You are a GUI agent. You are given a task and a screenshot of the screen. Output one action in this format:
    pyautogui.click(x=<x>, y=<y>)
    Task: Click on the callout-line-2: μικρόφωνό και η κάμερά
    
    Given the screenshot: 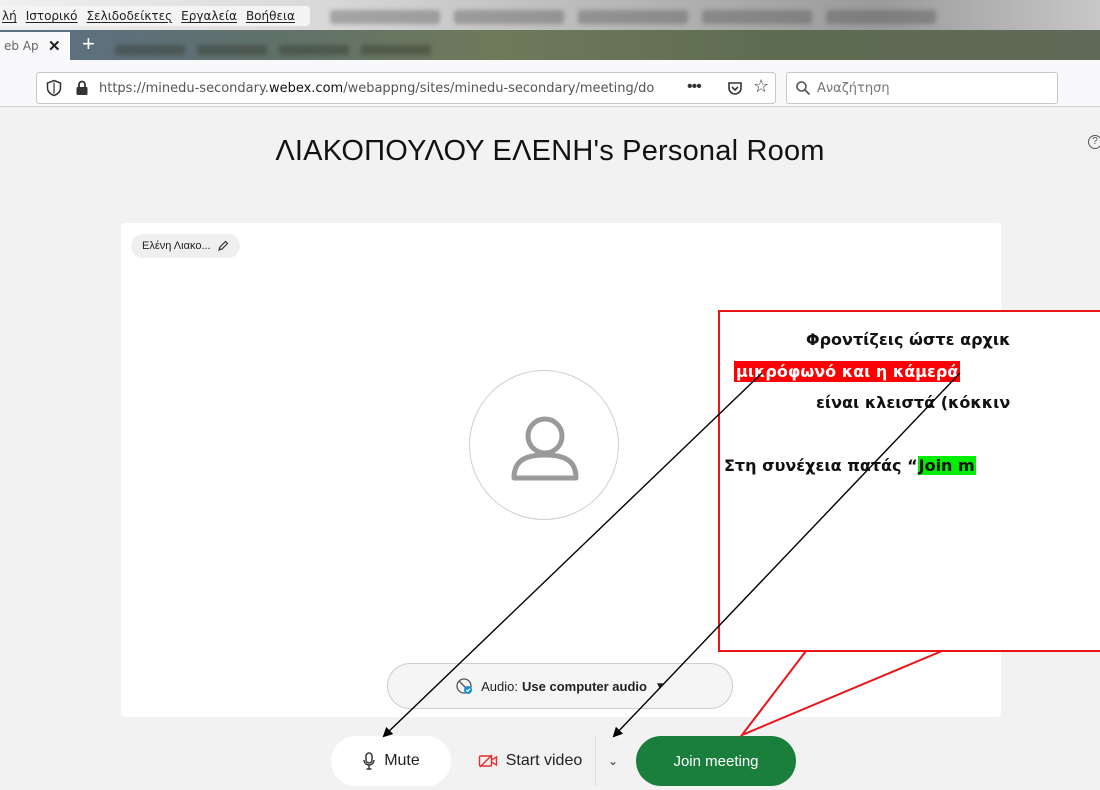 What is the action you would take?
    pyautogui.click(x=917, y=371)
    